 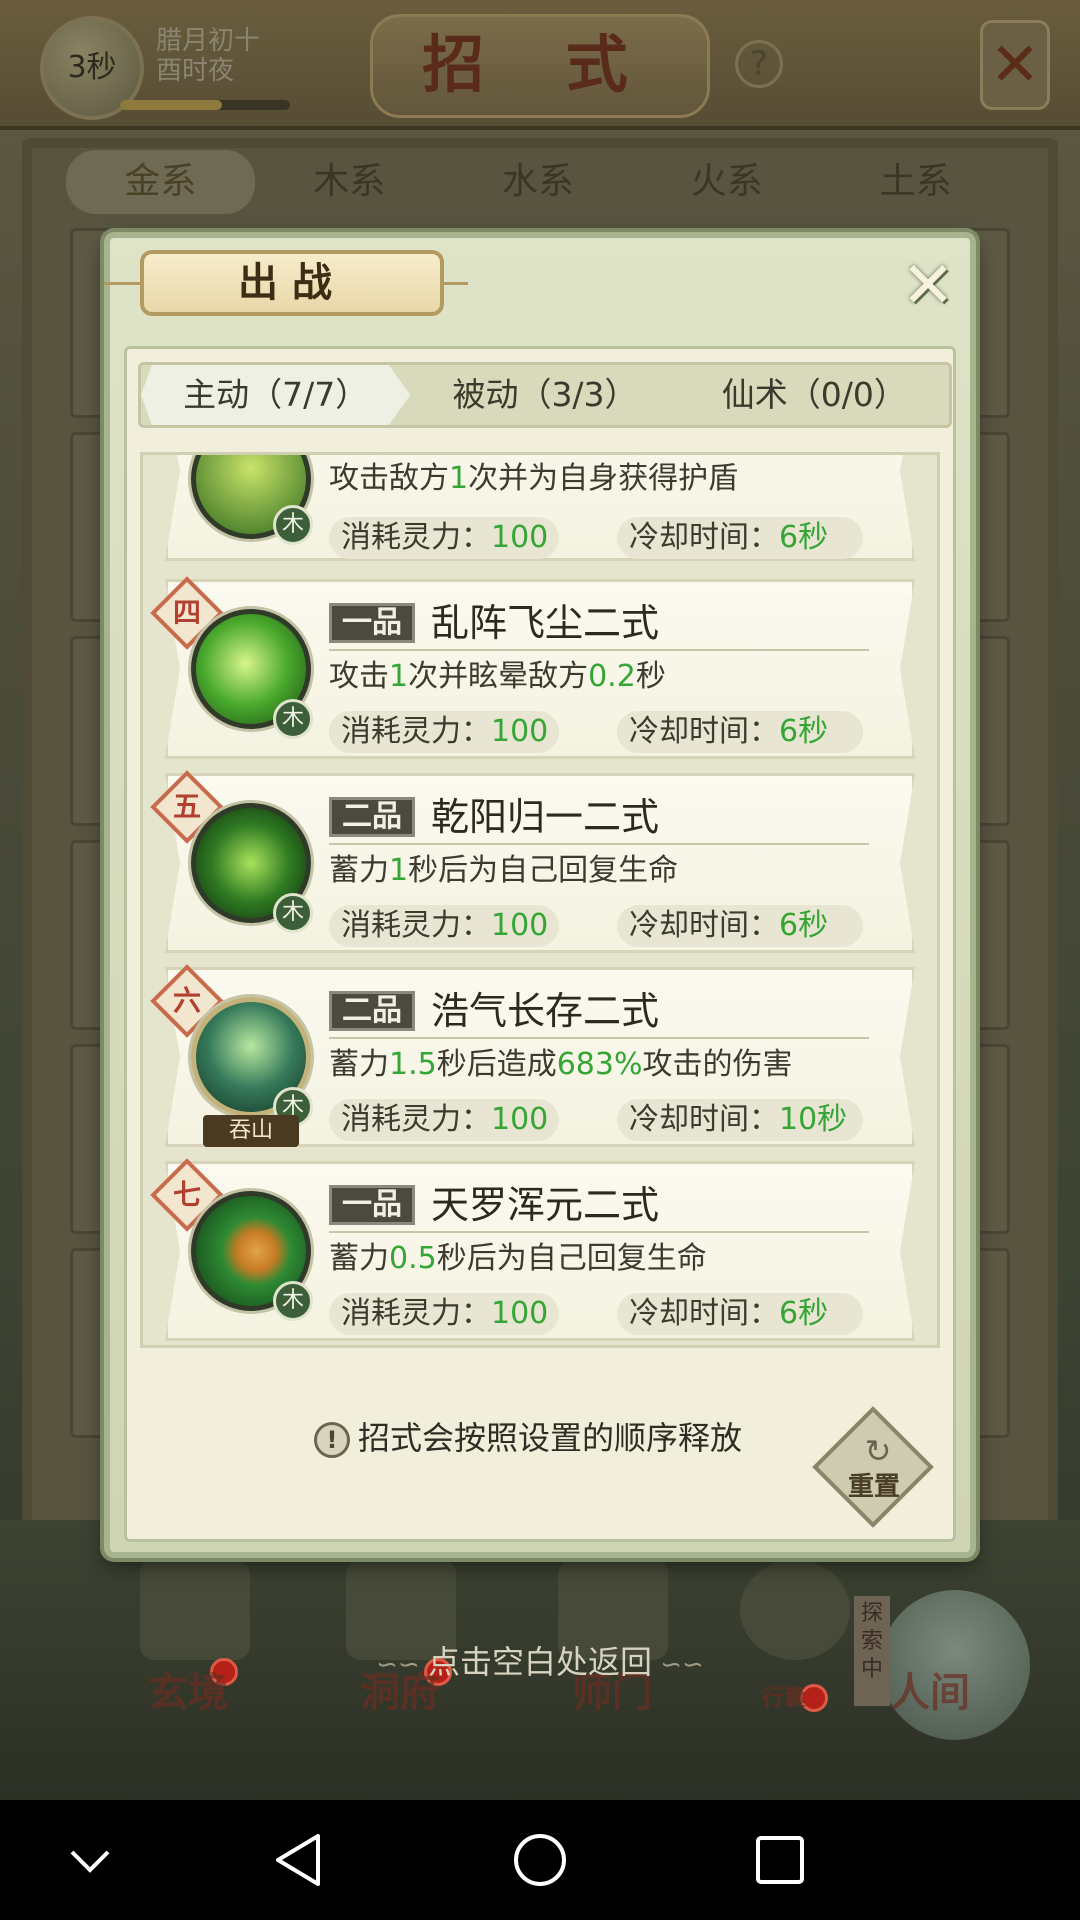 I want to click on tap-blank-to-return: ∽∽ 点击空白处返回 ∽∽, so click(x=540, y=1663).